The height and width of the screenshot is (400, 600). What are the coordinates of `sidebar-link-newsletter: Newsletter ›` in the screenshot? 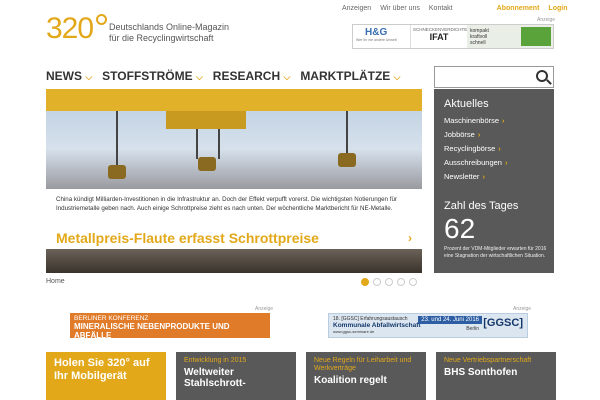 It's located at (499, 177).